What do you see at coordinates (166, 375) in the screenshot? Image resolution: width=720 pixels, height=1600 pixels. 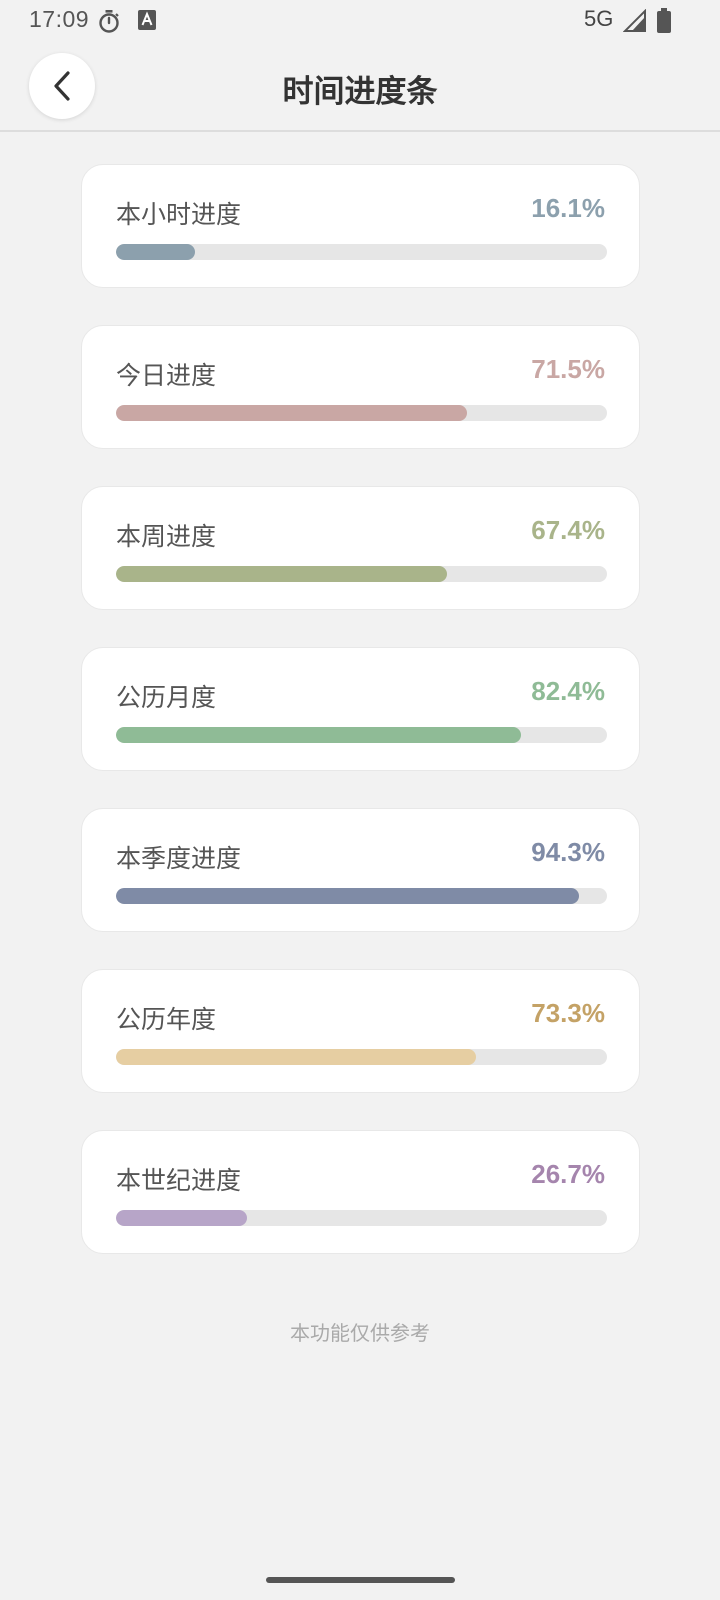 I see `progress-label: 今日进度` at bounding box center [166, 375].